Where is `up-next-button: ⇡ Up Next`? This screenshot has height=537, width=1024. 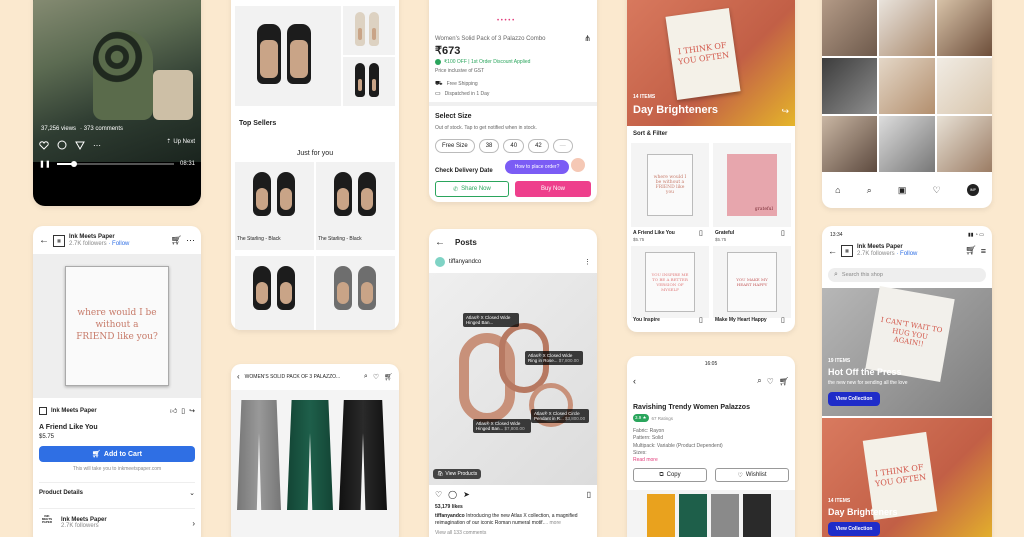
up-next-button: ⇡ Up Next is located at coordinates (180, 142).